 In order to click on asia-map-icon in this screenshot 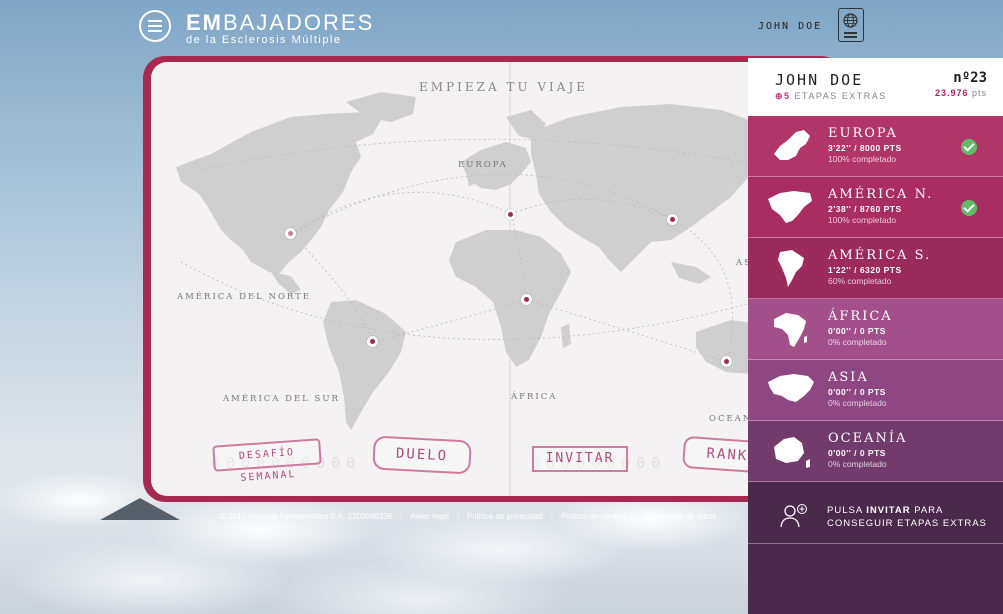, I will do `click(791, 388)`.